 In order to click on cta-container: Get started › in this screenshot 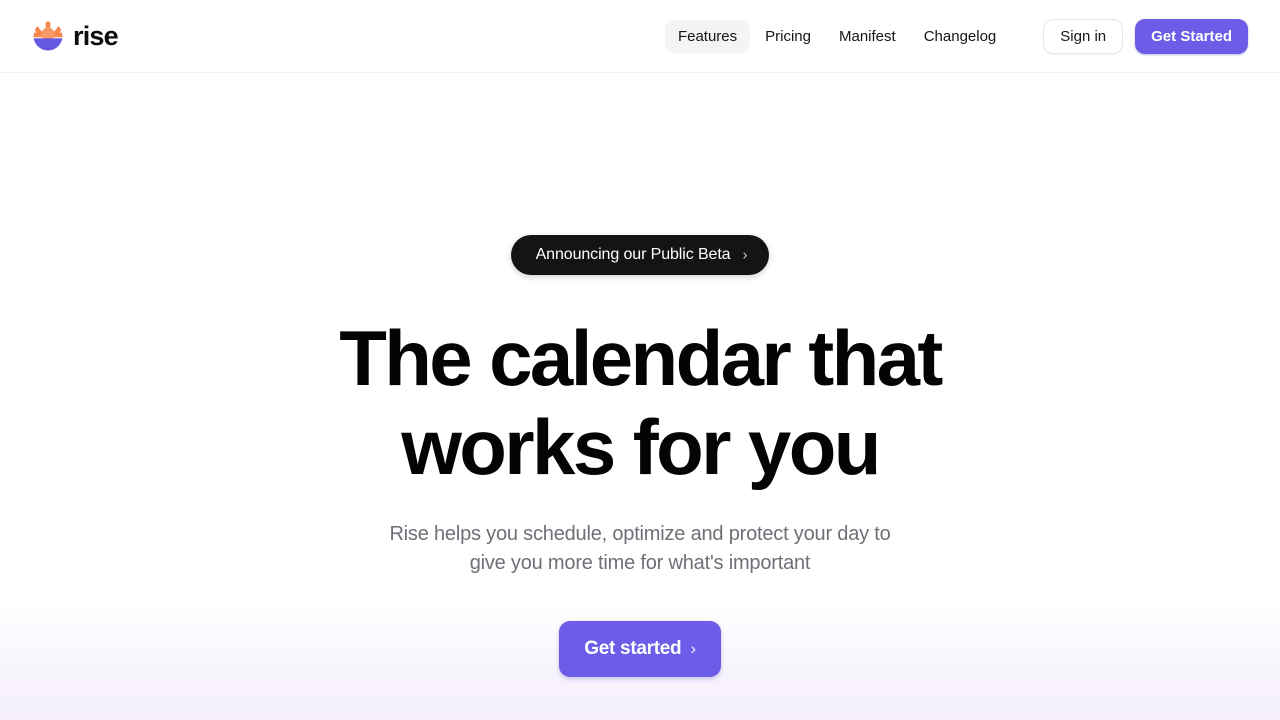, I will do `click(640, 649)`.